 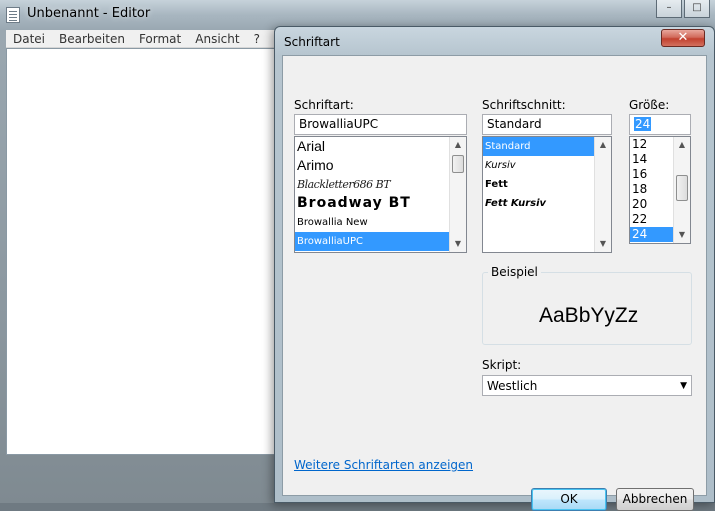 I want to click on size-item-selected: 24, so click(x=651, y=234).